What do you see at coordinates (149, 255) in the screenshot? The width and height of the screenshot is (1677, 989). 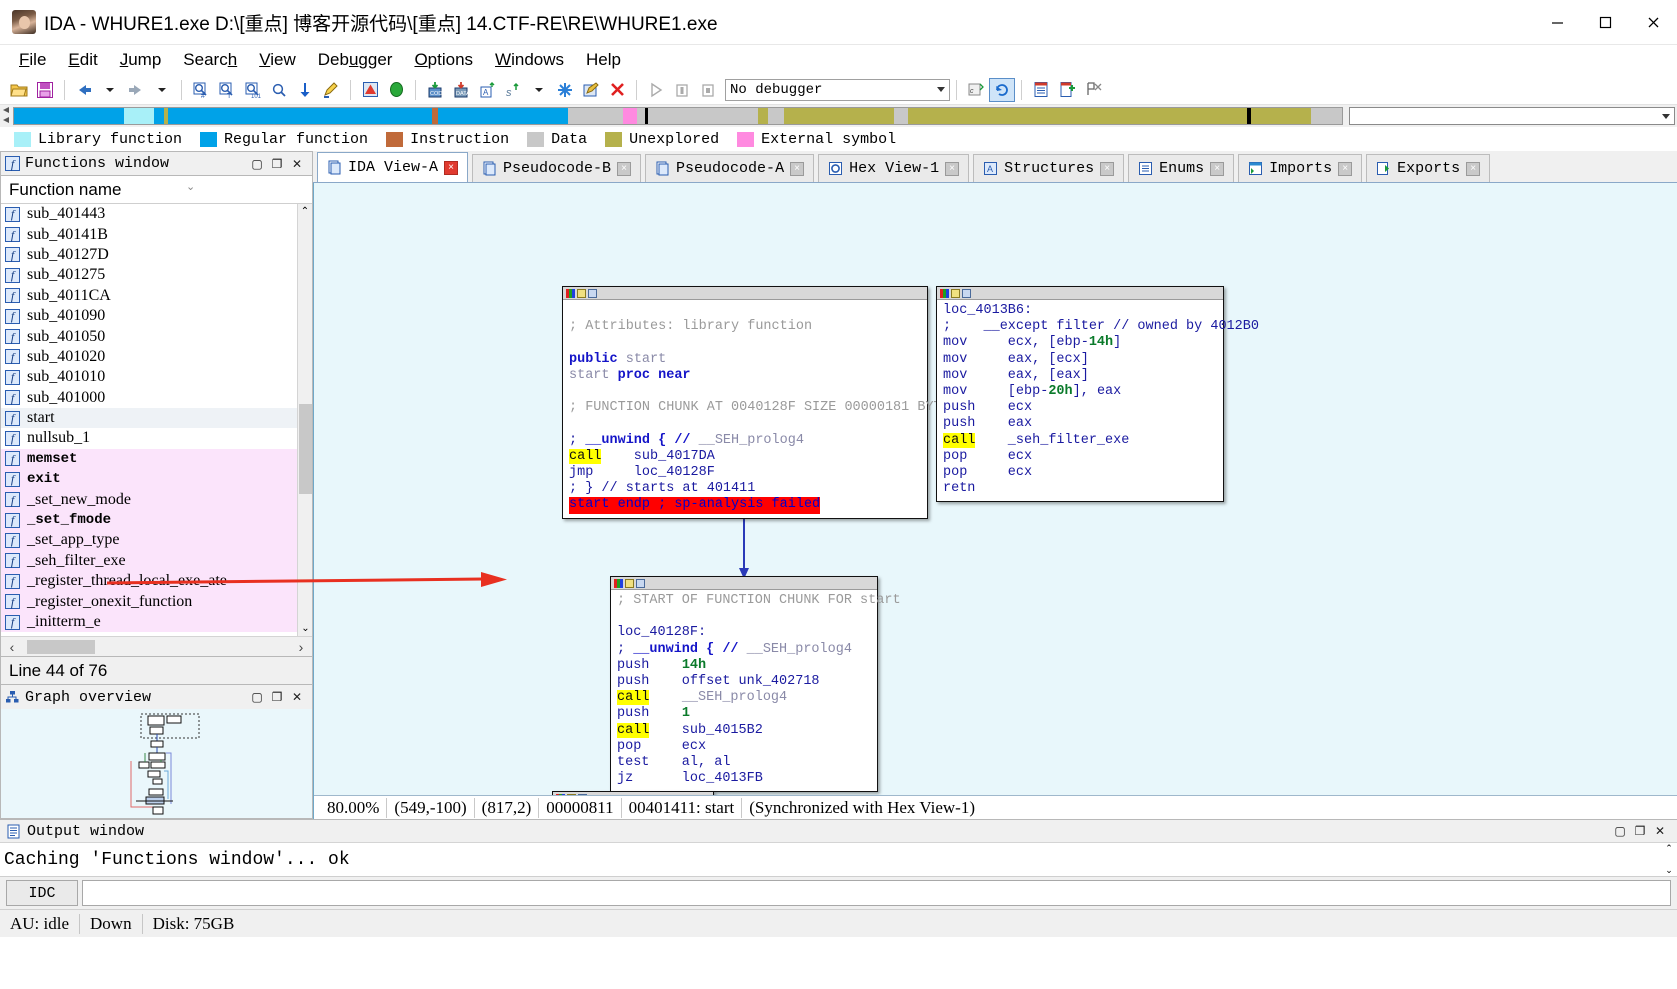 I see `function-list-item: f sub_40127D` at bounding box center [149, 255].